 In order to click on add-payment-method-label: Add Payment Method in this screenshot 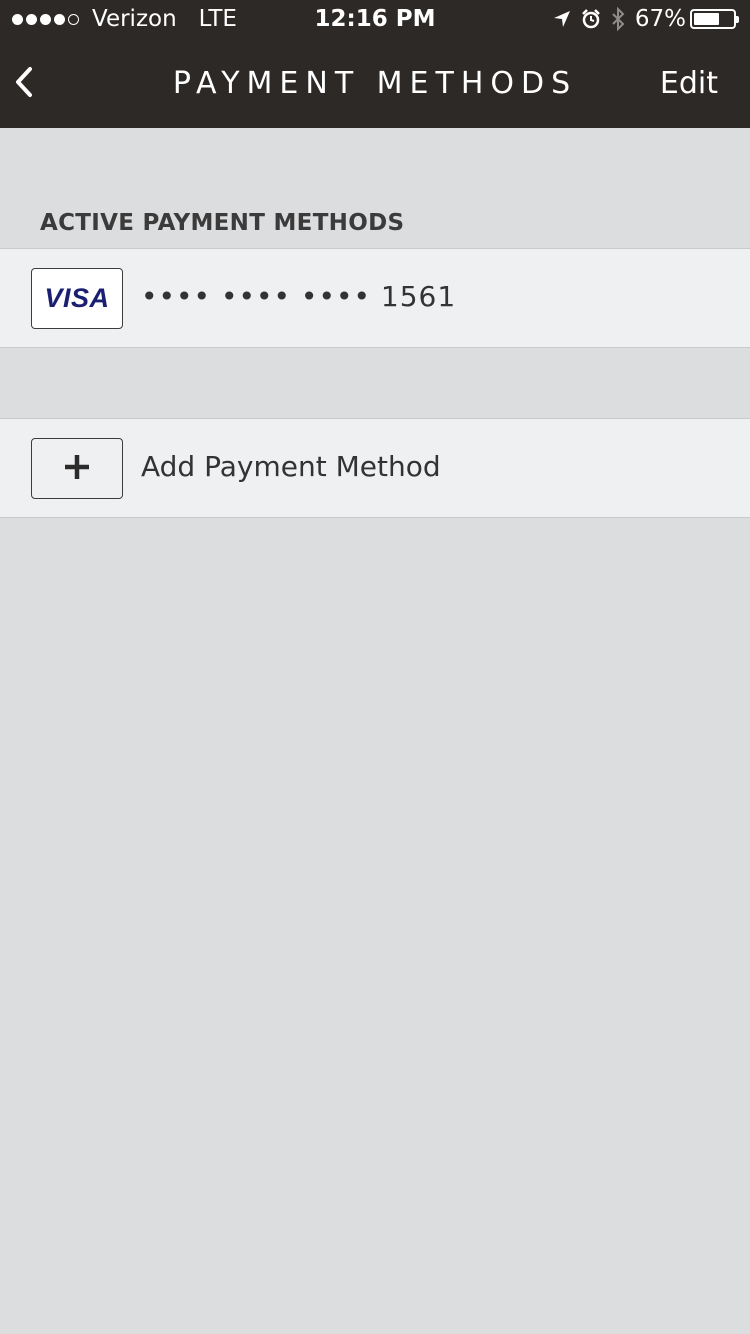, I will do `click(291, 466)`.